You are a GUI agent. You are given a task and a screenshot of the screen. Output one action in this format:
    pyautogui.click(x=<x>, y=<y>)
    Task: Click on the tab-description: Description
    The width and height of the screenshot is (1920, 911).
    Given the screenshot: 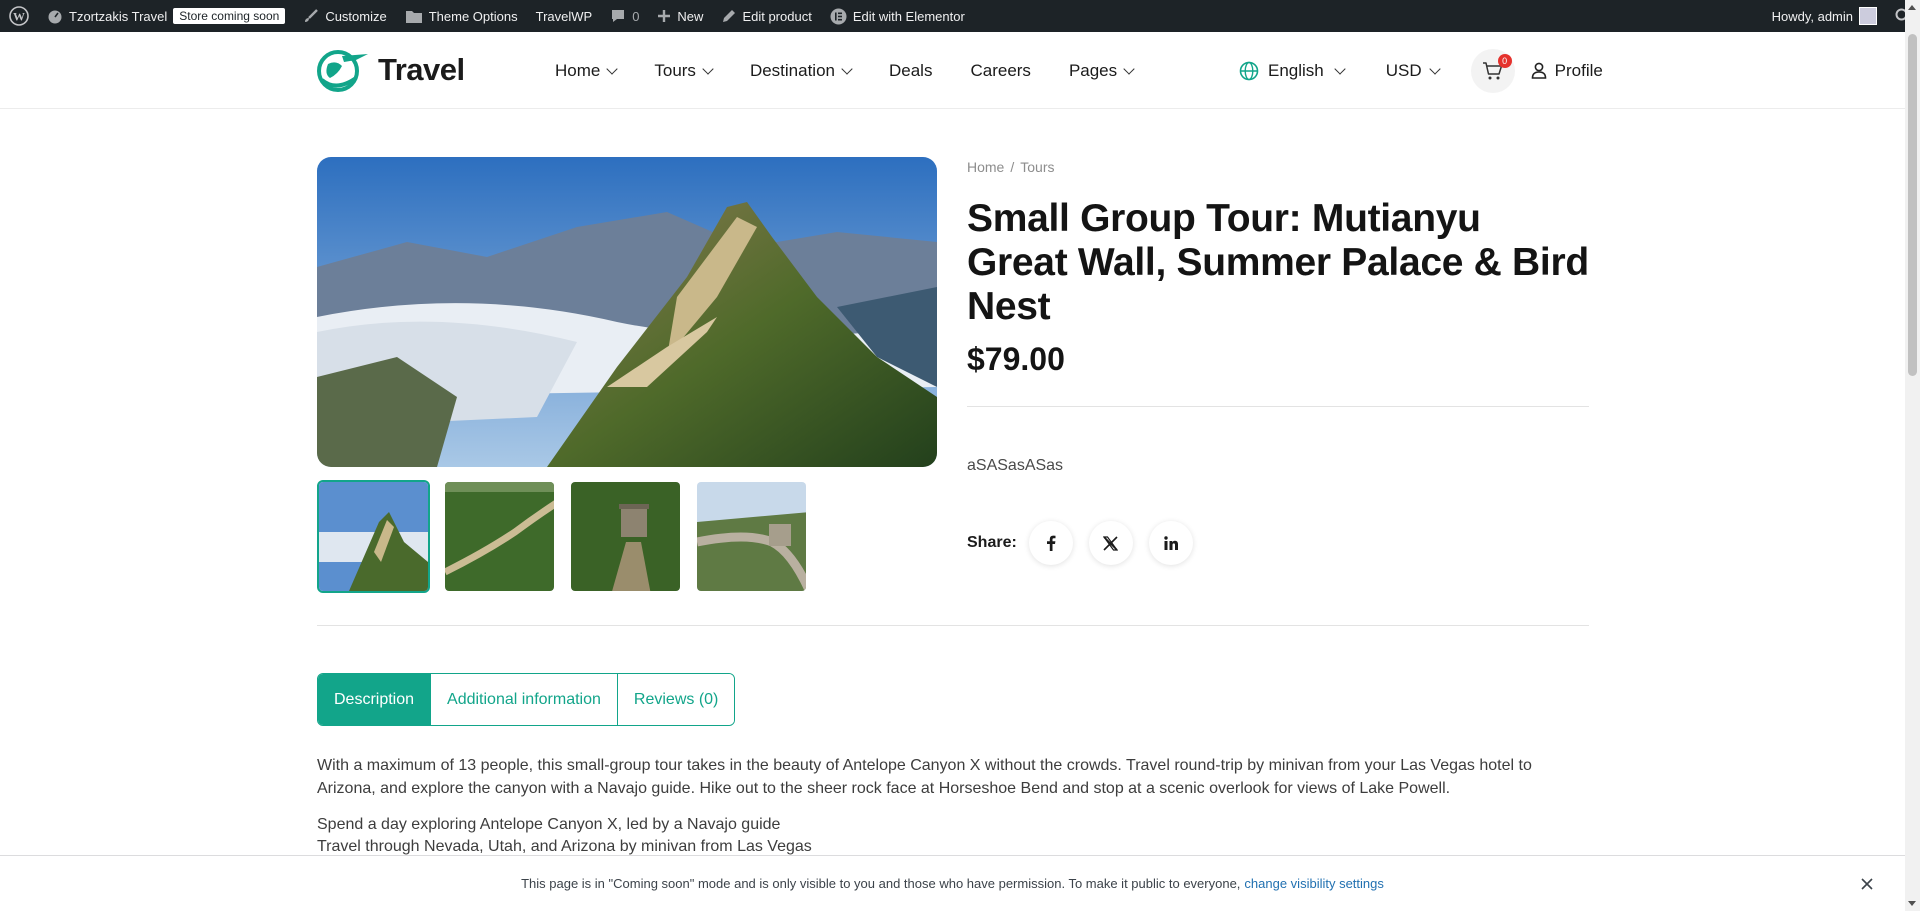 What is the action you would take?
    pyautogui.click(x=375, y=699)
    